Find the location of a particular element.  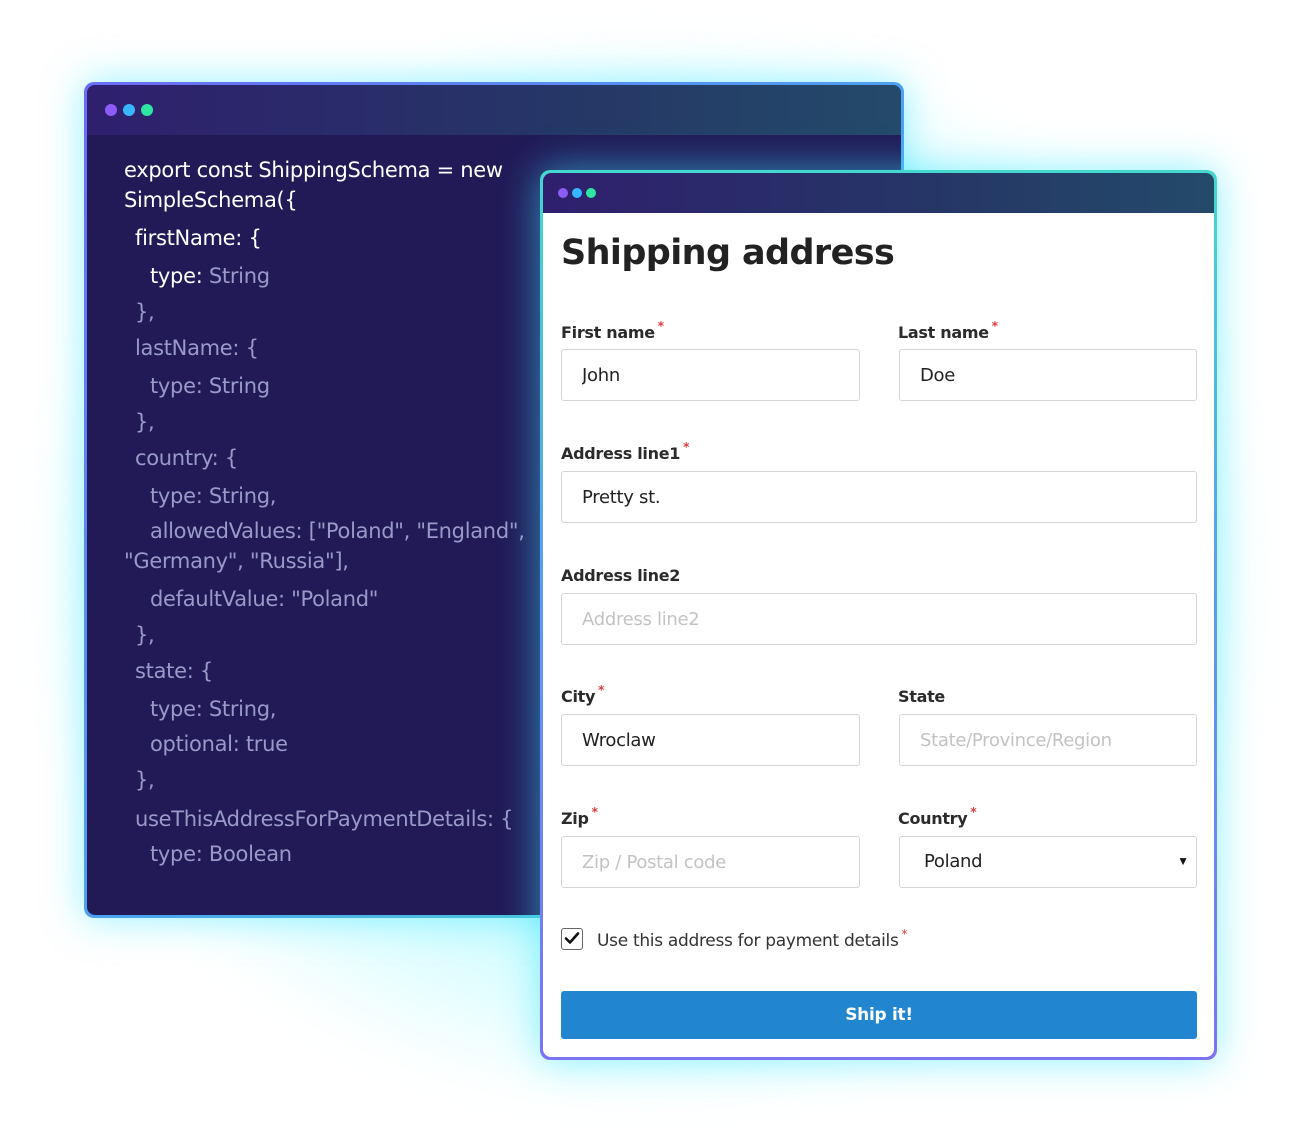

country-label-text: Country is located at coordinates (933, 818).